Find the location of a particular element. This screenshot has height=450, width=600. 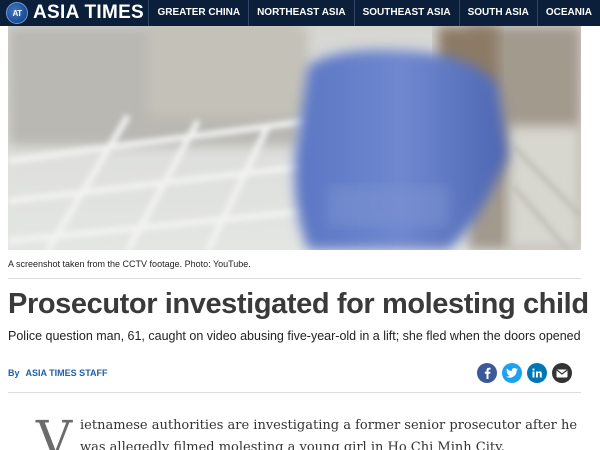

share-buttons is located at coordinates (524, 373).